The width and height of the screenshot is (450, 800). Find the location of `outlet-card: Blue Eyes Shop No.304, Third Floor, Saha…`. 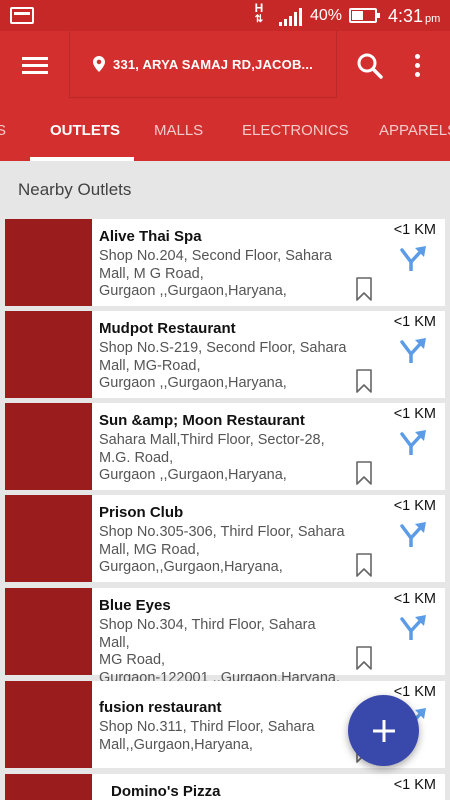

outlet-card: Blue Eyes Shop No.304, Third Floor, Saha… is located at coordinates (225, 637).